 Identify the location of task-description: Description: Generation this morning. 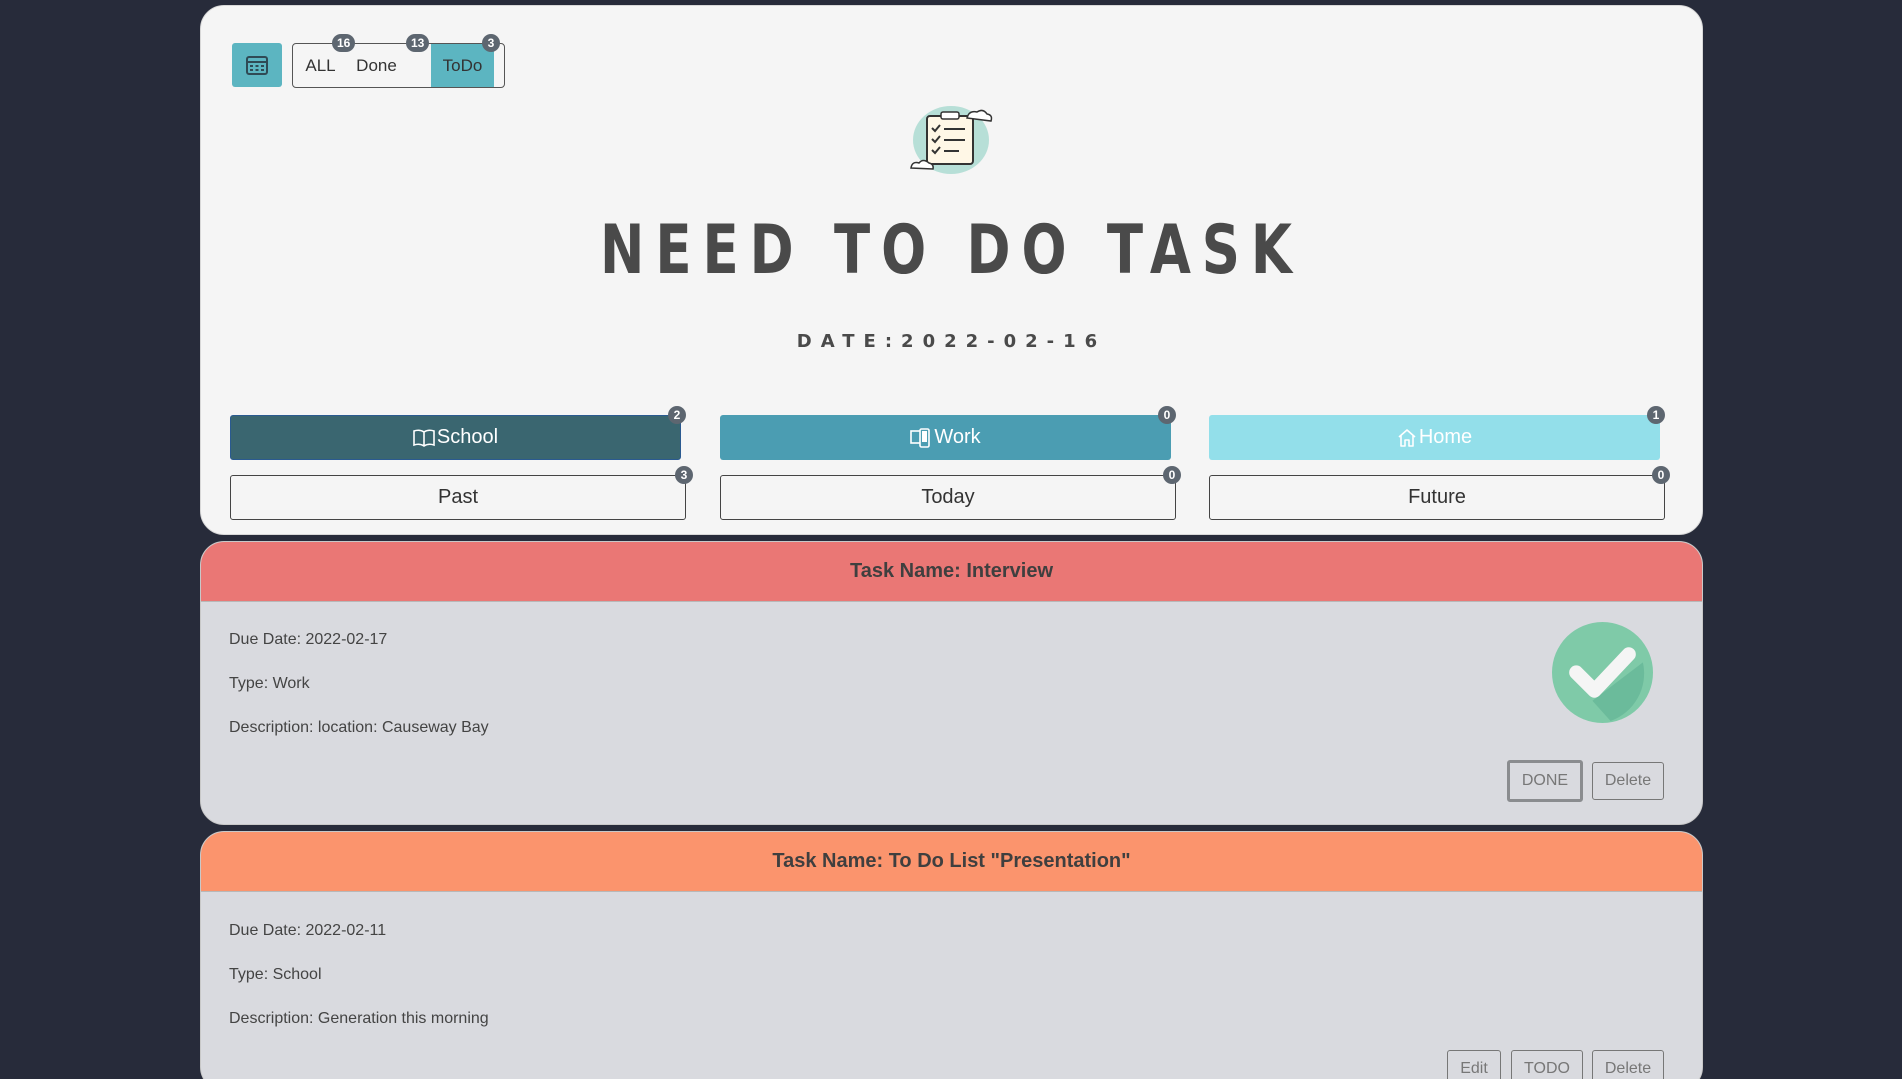
(359, 1018).